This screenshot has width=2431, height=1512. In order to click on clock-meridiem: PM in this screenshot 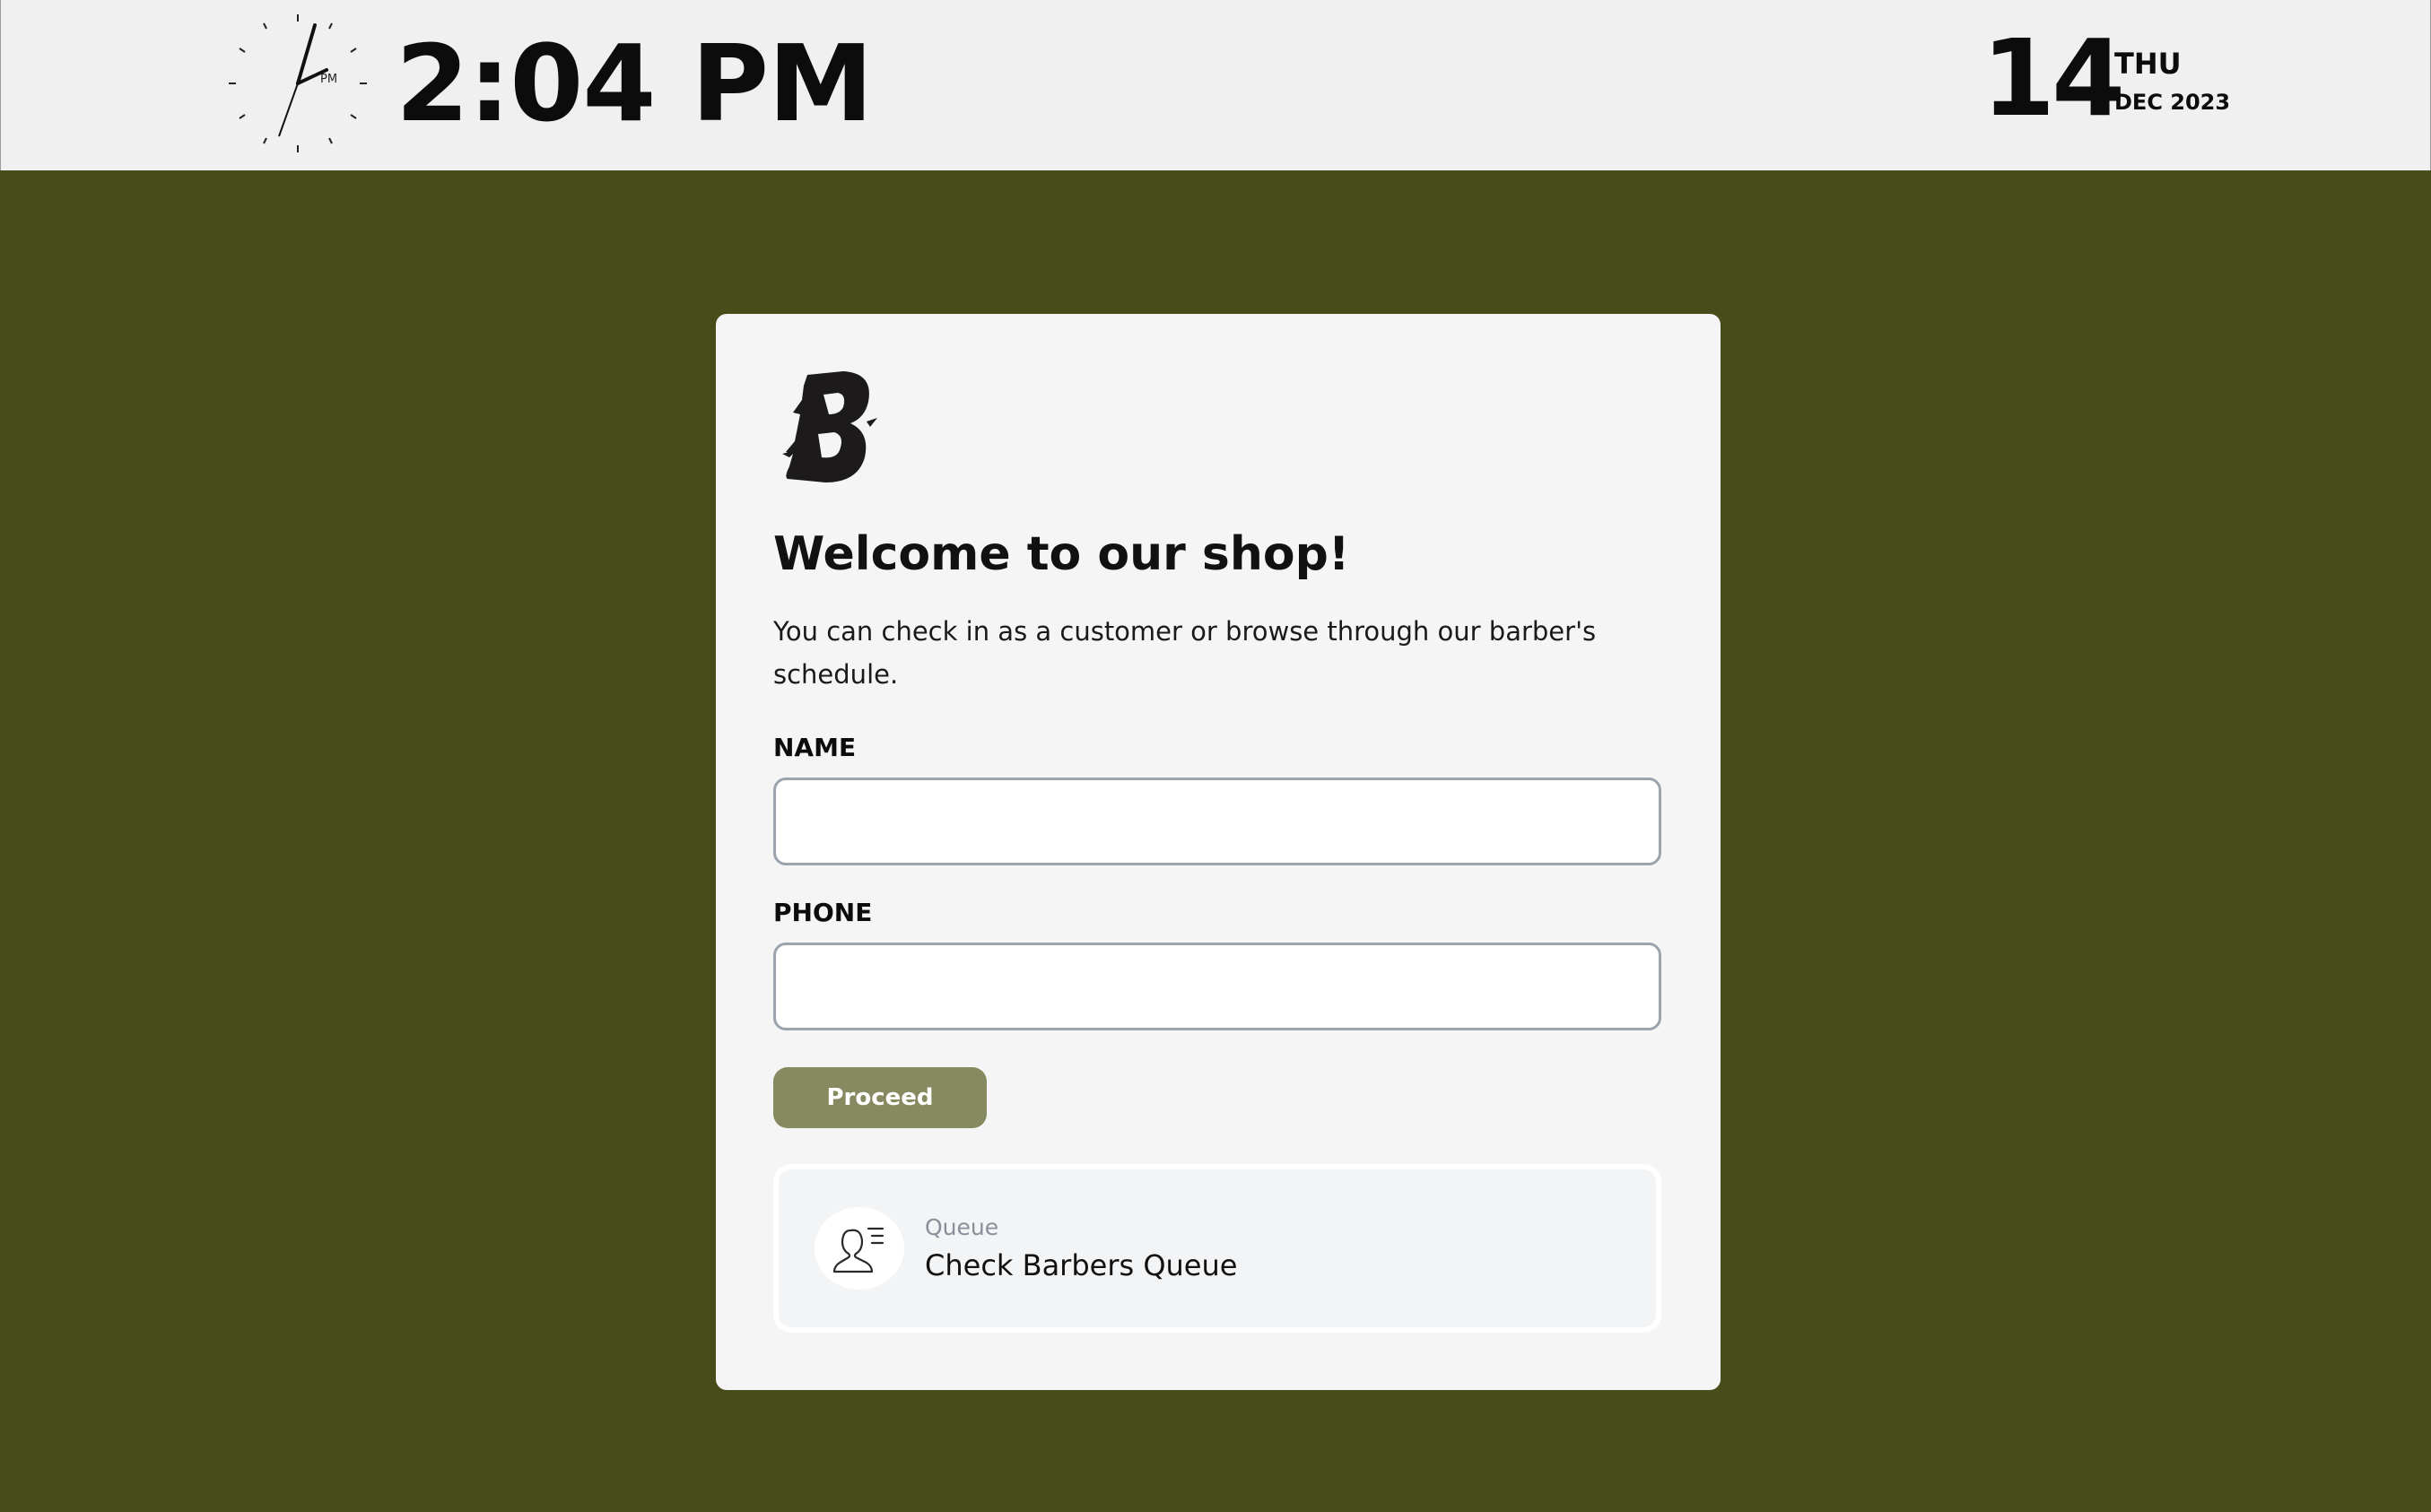, I will do `click(328, 80)`.